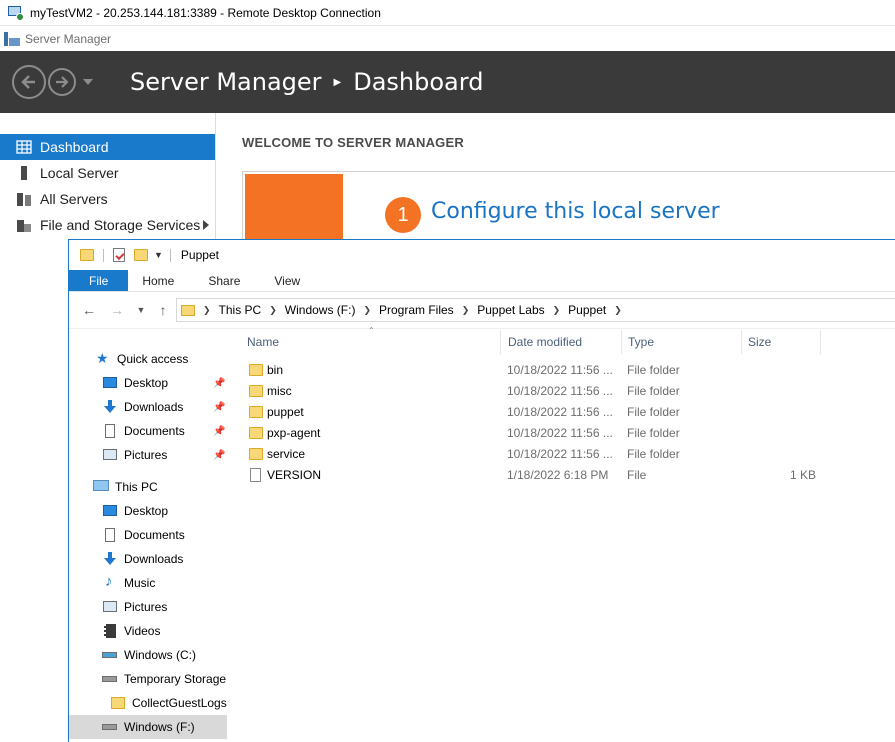 This screenshot has height=742, width=895. What do you see at coordinates (226, 82) in the screenshot?
I see `breadcrumb-app: Server Manager` at bounding box center [226, 82].